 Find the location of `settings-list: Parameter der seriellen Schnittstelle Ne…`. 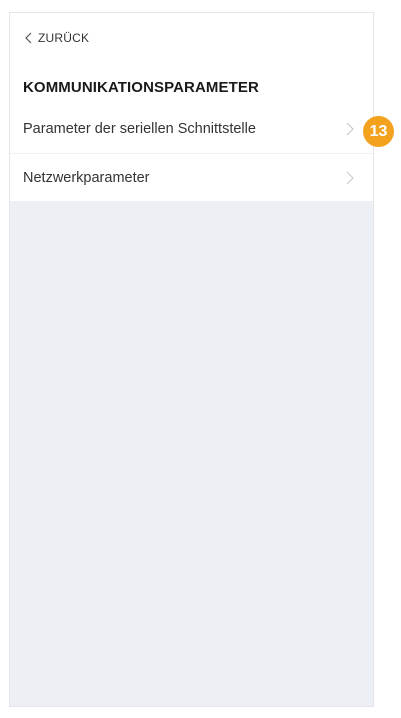

settings-list: Parameter der seriellen Schnittstelle Ne… is located at coordinates (191, 153).